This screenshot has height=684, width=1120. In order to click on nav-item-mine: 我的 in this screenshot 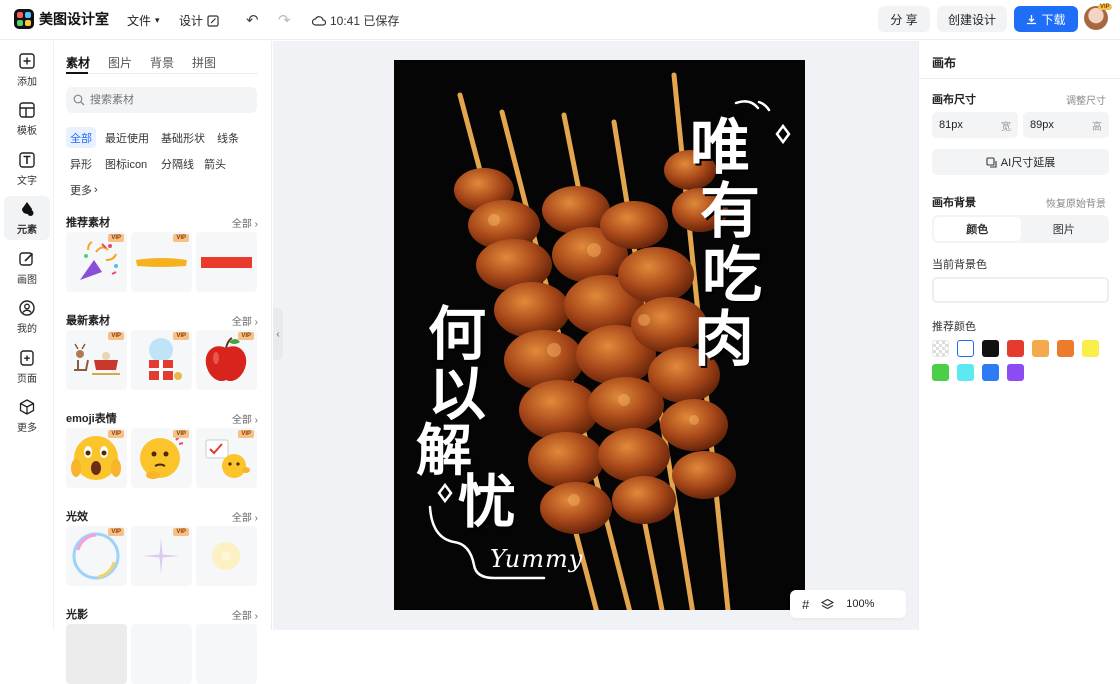, I will do `click(27, 317)`.